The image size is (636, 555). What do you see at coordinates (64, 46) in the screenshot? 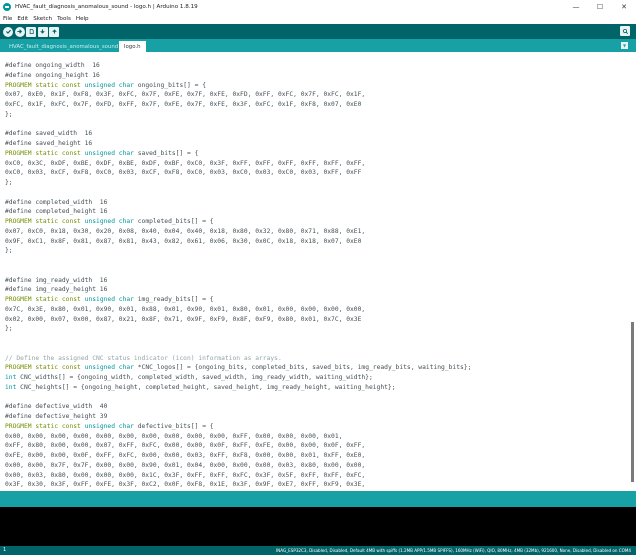
I see `tab-sketch-main: HVAC_fault_diagnosis_anomalous_sound` at bounding box center [64, 46].